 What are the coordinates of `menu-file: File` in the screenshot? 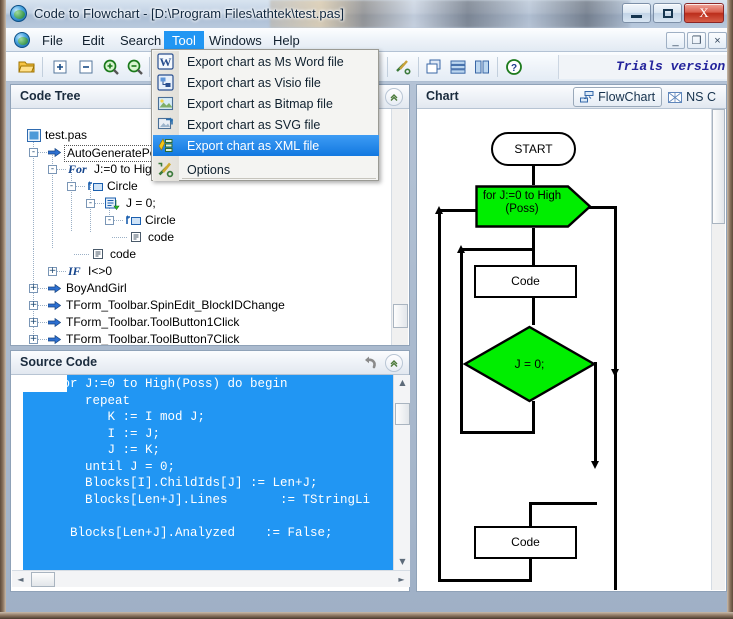 It's located at (52, 40).